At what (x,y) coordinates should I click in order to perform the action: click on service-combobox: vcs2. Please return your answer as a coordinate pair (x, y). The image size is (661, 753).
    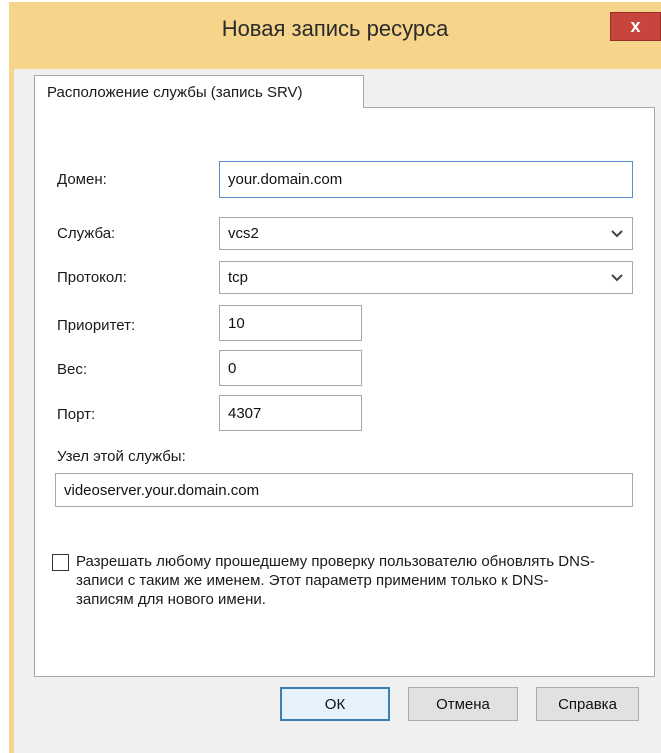
    Looking at the image, I should click on (426, 233).